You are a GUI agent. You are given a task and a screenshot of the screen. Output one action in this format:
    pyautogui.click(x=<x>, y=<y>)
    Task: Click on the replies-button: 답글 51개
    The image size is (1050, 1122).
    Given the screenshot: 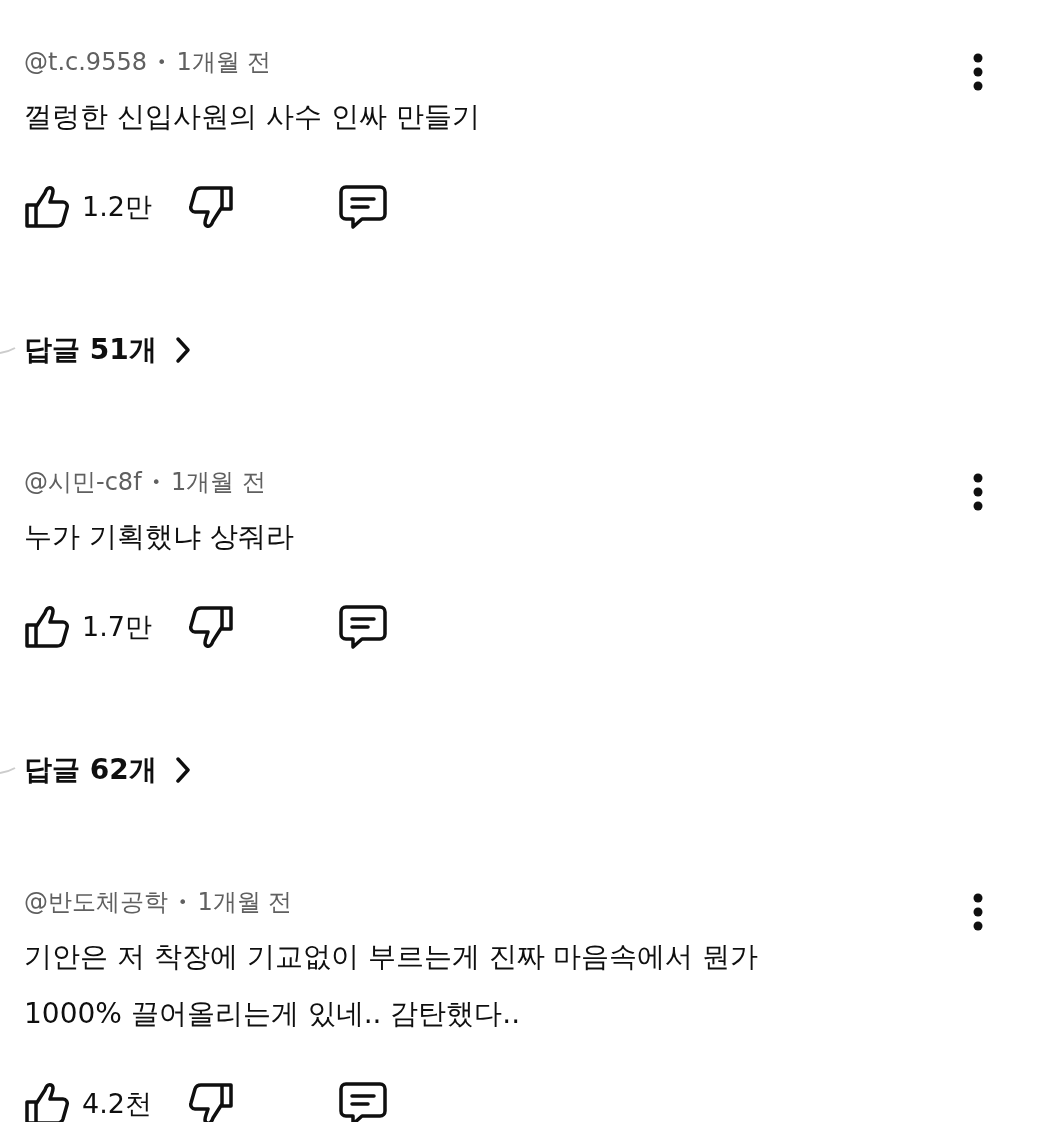 What is the action you would take?
    pyautogui.click(x=107, y=350)
    